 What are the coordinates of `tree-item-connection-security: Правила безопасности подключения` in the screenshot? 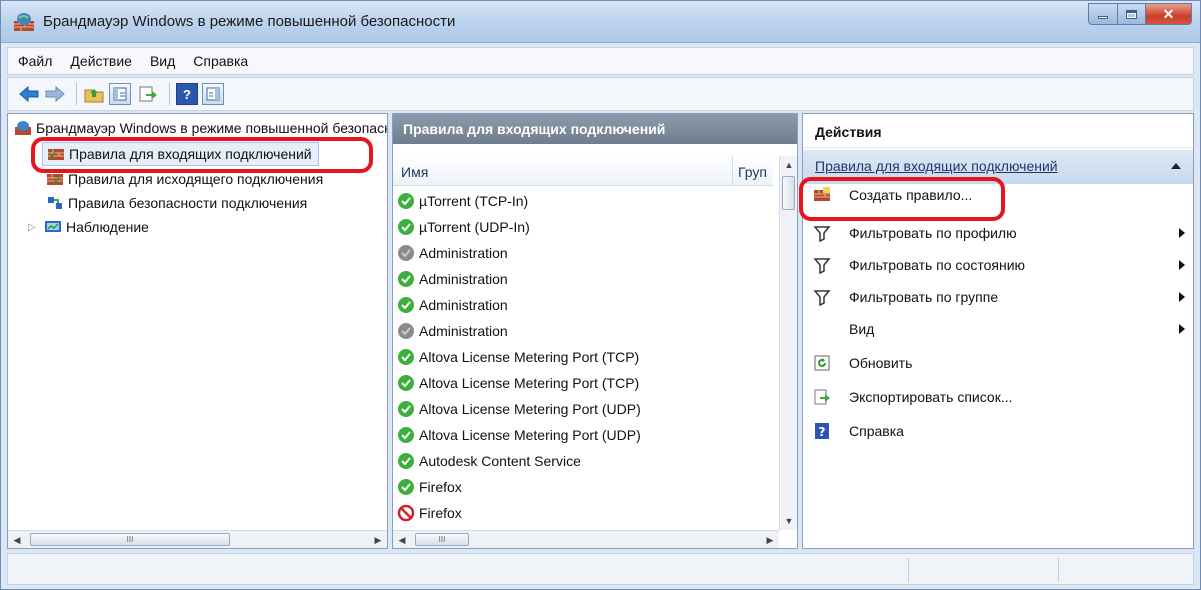 It's located at (176, 203).